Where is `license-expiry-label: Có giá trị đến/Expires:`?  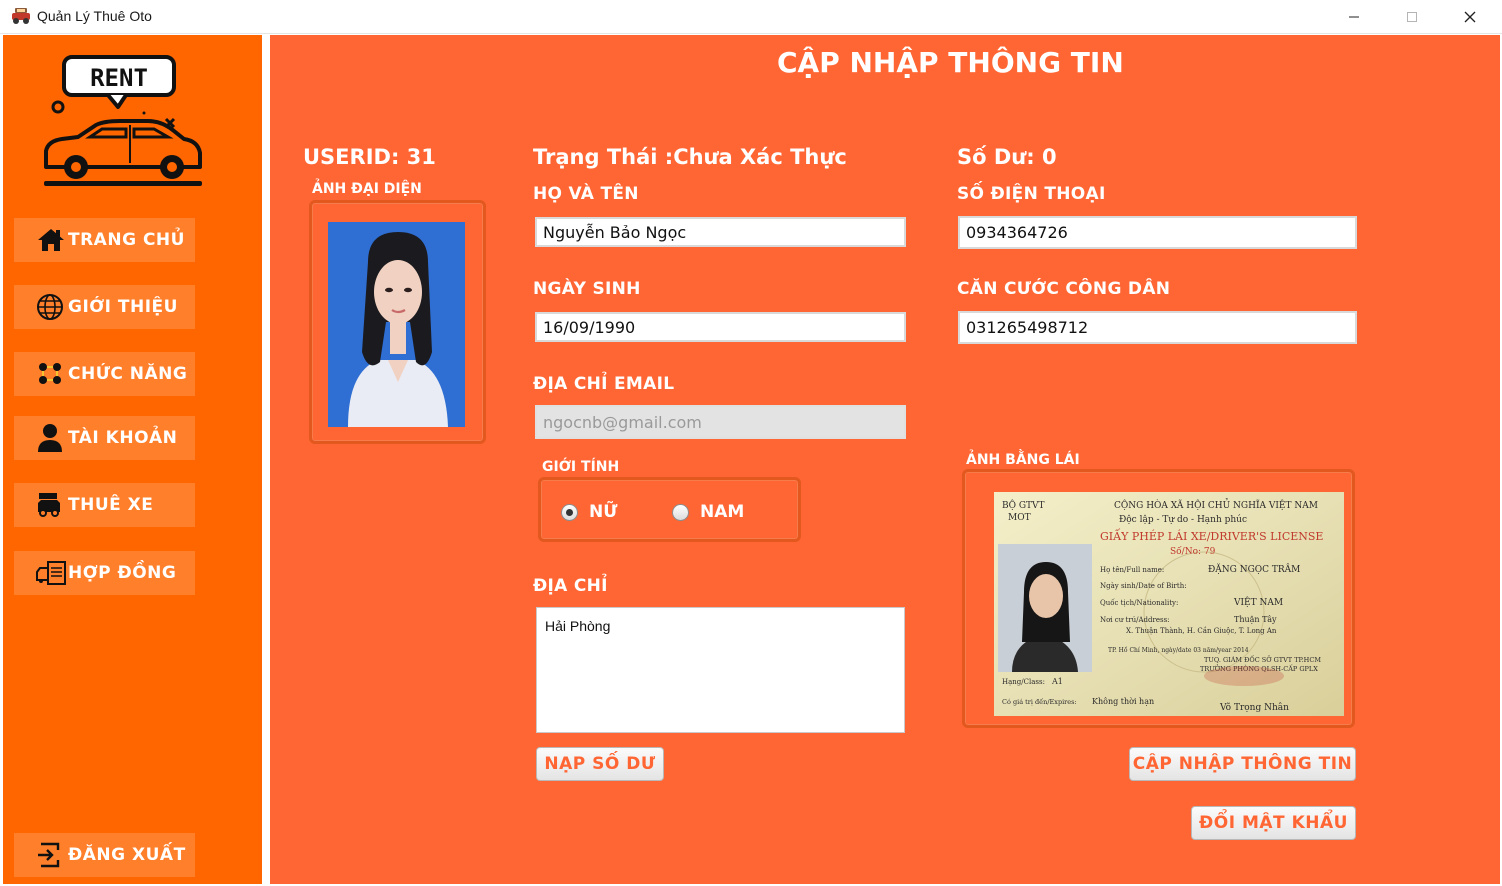 license-expiry-label: Có giá trị đến/Expires: is located at coordinates (1039, 701).